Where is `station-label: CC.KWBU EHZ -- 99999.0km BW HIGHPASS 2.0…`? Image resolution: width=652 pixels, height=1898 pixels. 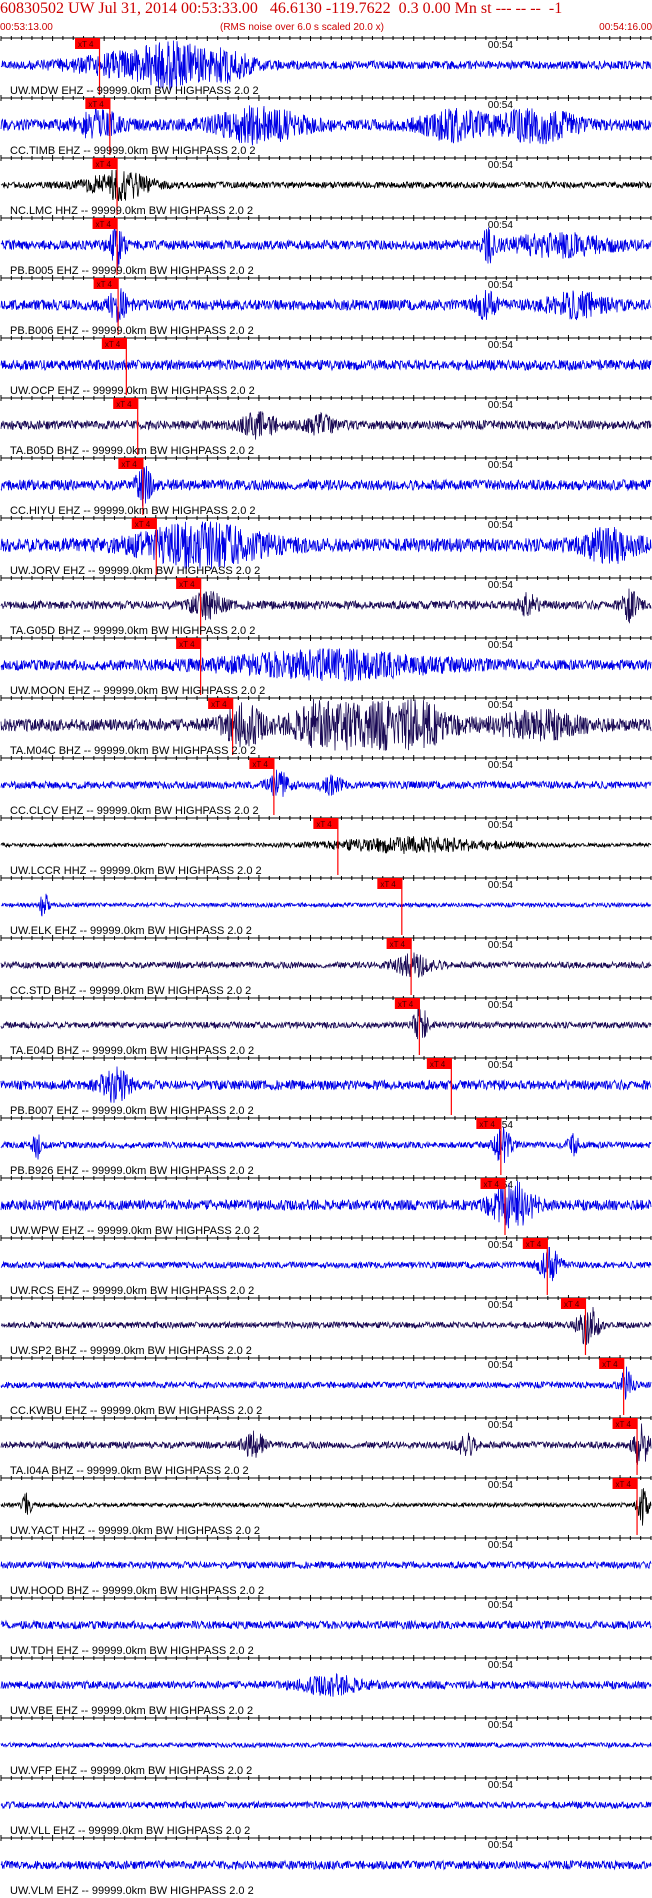 station-label: CC.KWBU EHZ -- 99999.0km BW HIGHPASS 2.0… is located at coordinates (136, 1411).